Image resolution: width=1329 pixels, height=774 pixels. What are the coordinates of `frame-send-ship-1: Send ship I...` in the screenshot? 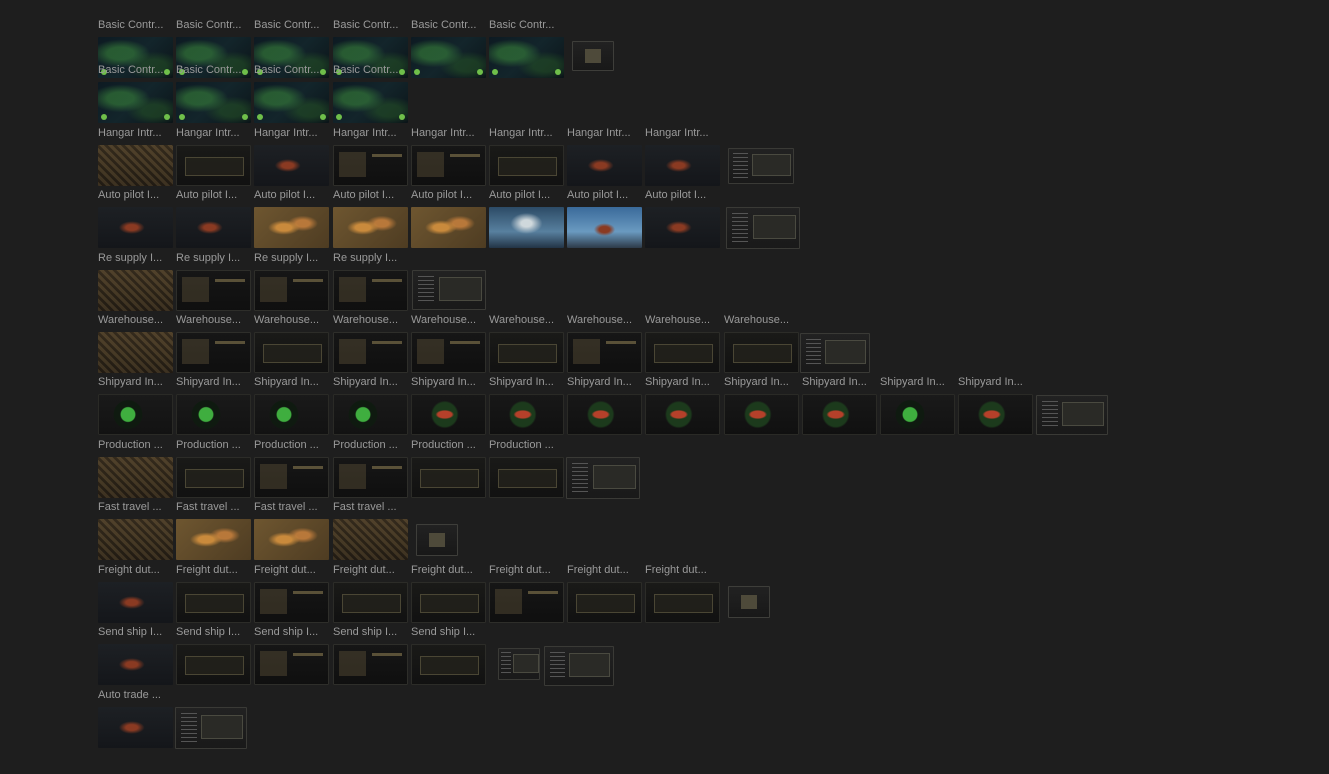 It's located at (135, 655).